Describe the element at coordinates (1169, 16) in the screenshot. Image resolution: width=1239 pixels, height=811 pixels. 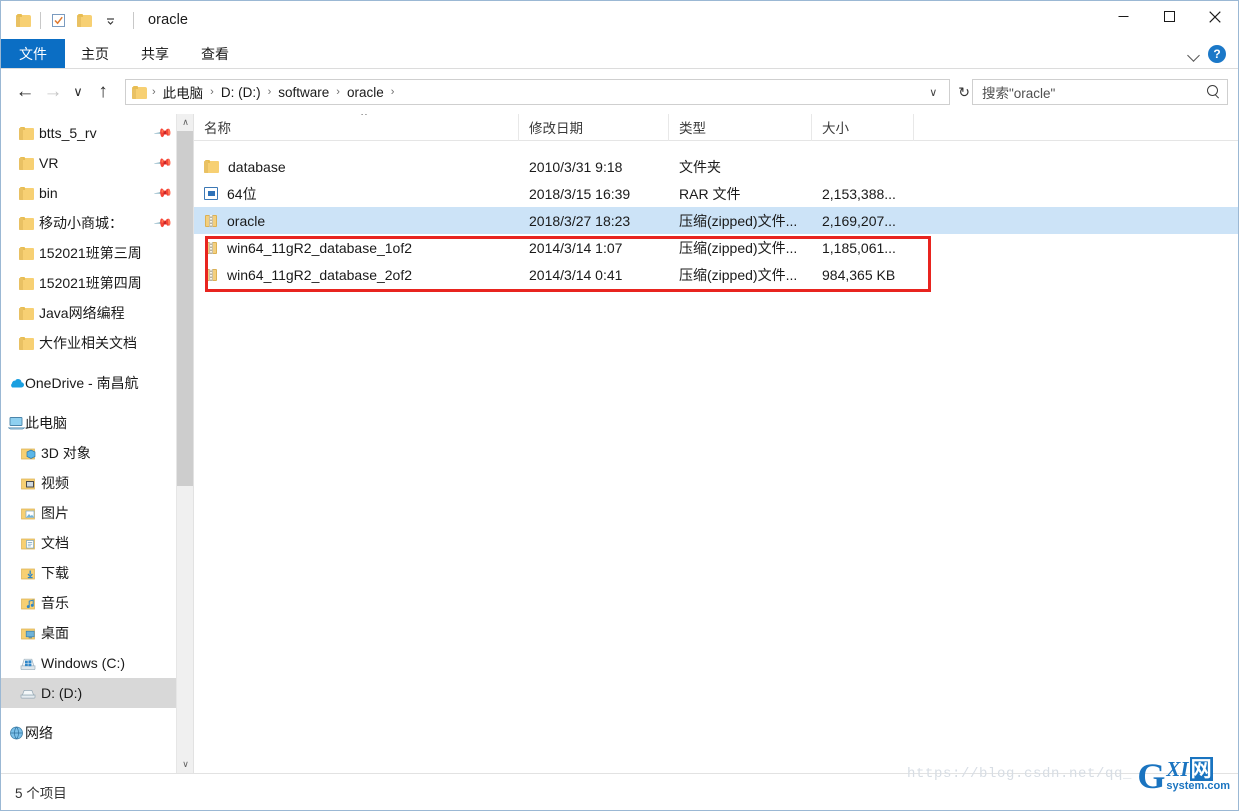
I see `maximize-button` at that location.